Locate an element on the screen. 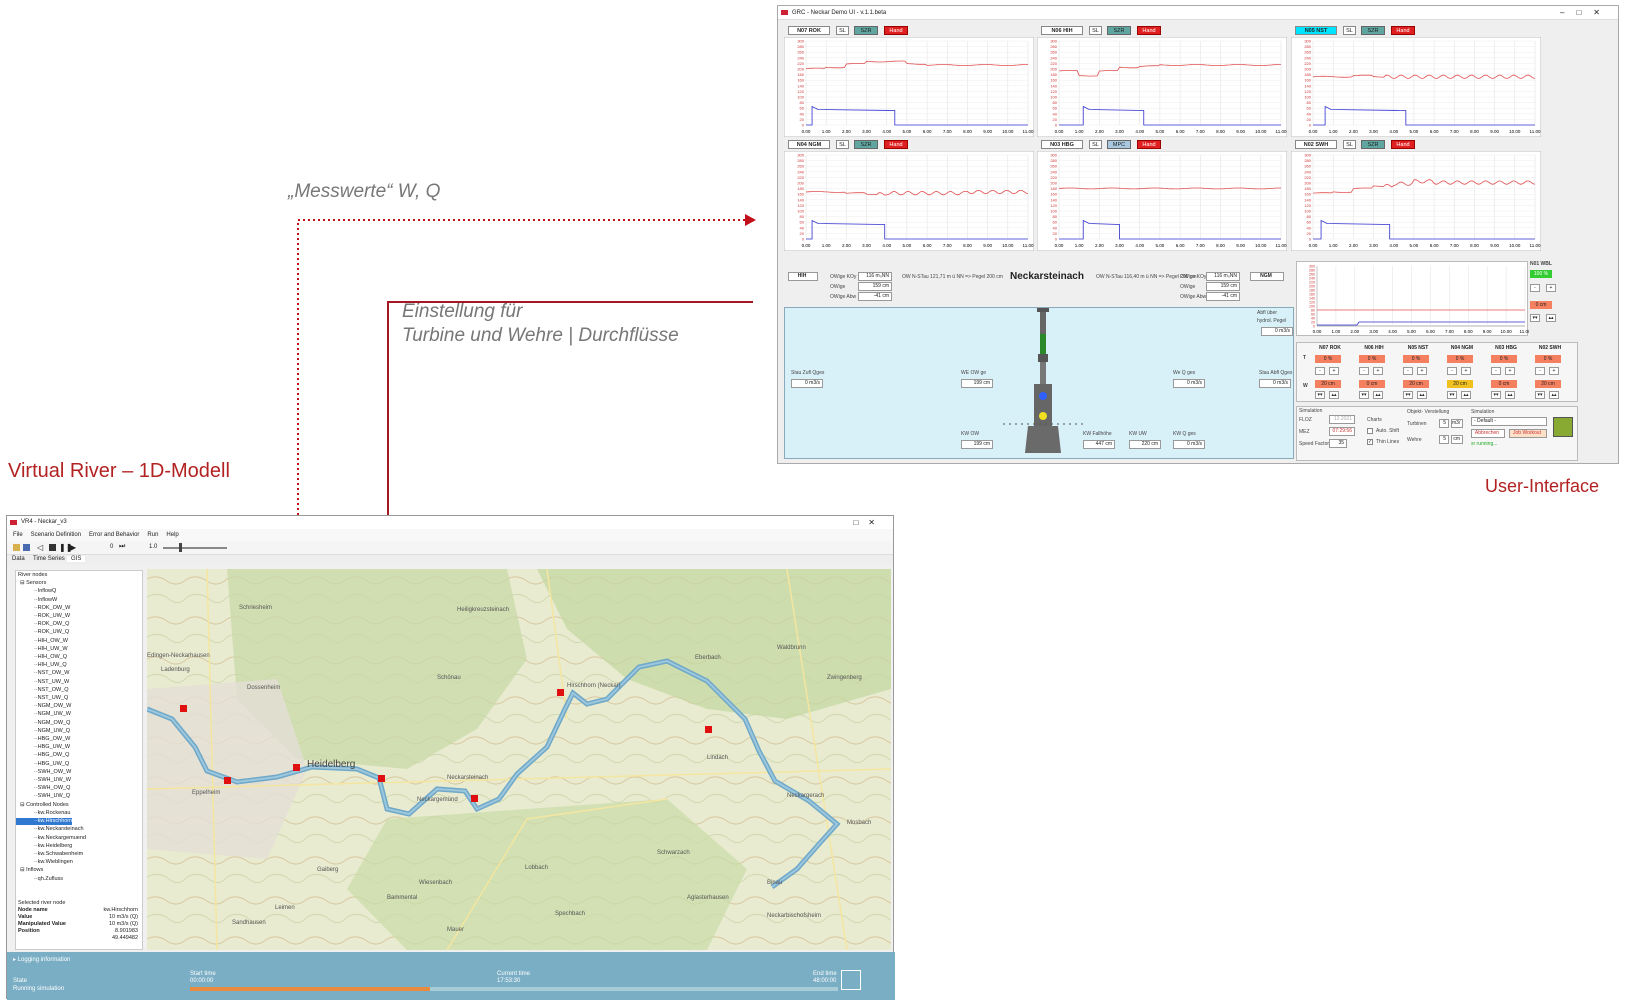 The image size is (1625, 1003). auto-shift-checkbox is located at coordinates (1370, 431).